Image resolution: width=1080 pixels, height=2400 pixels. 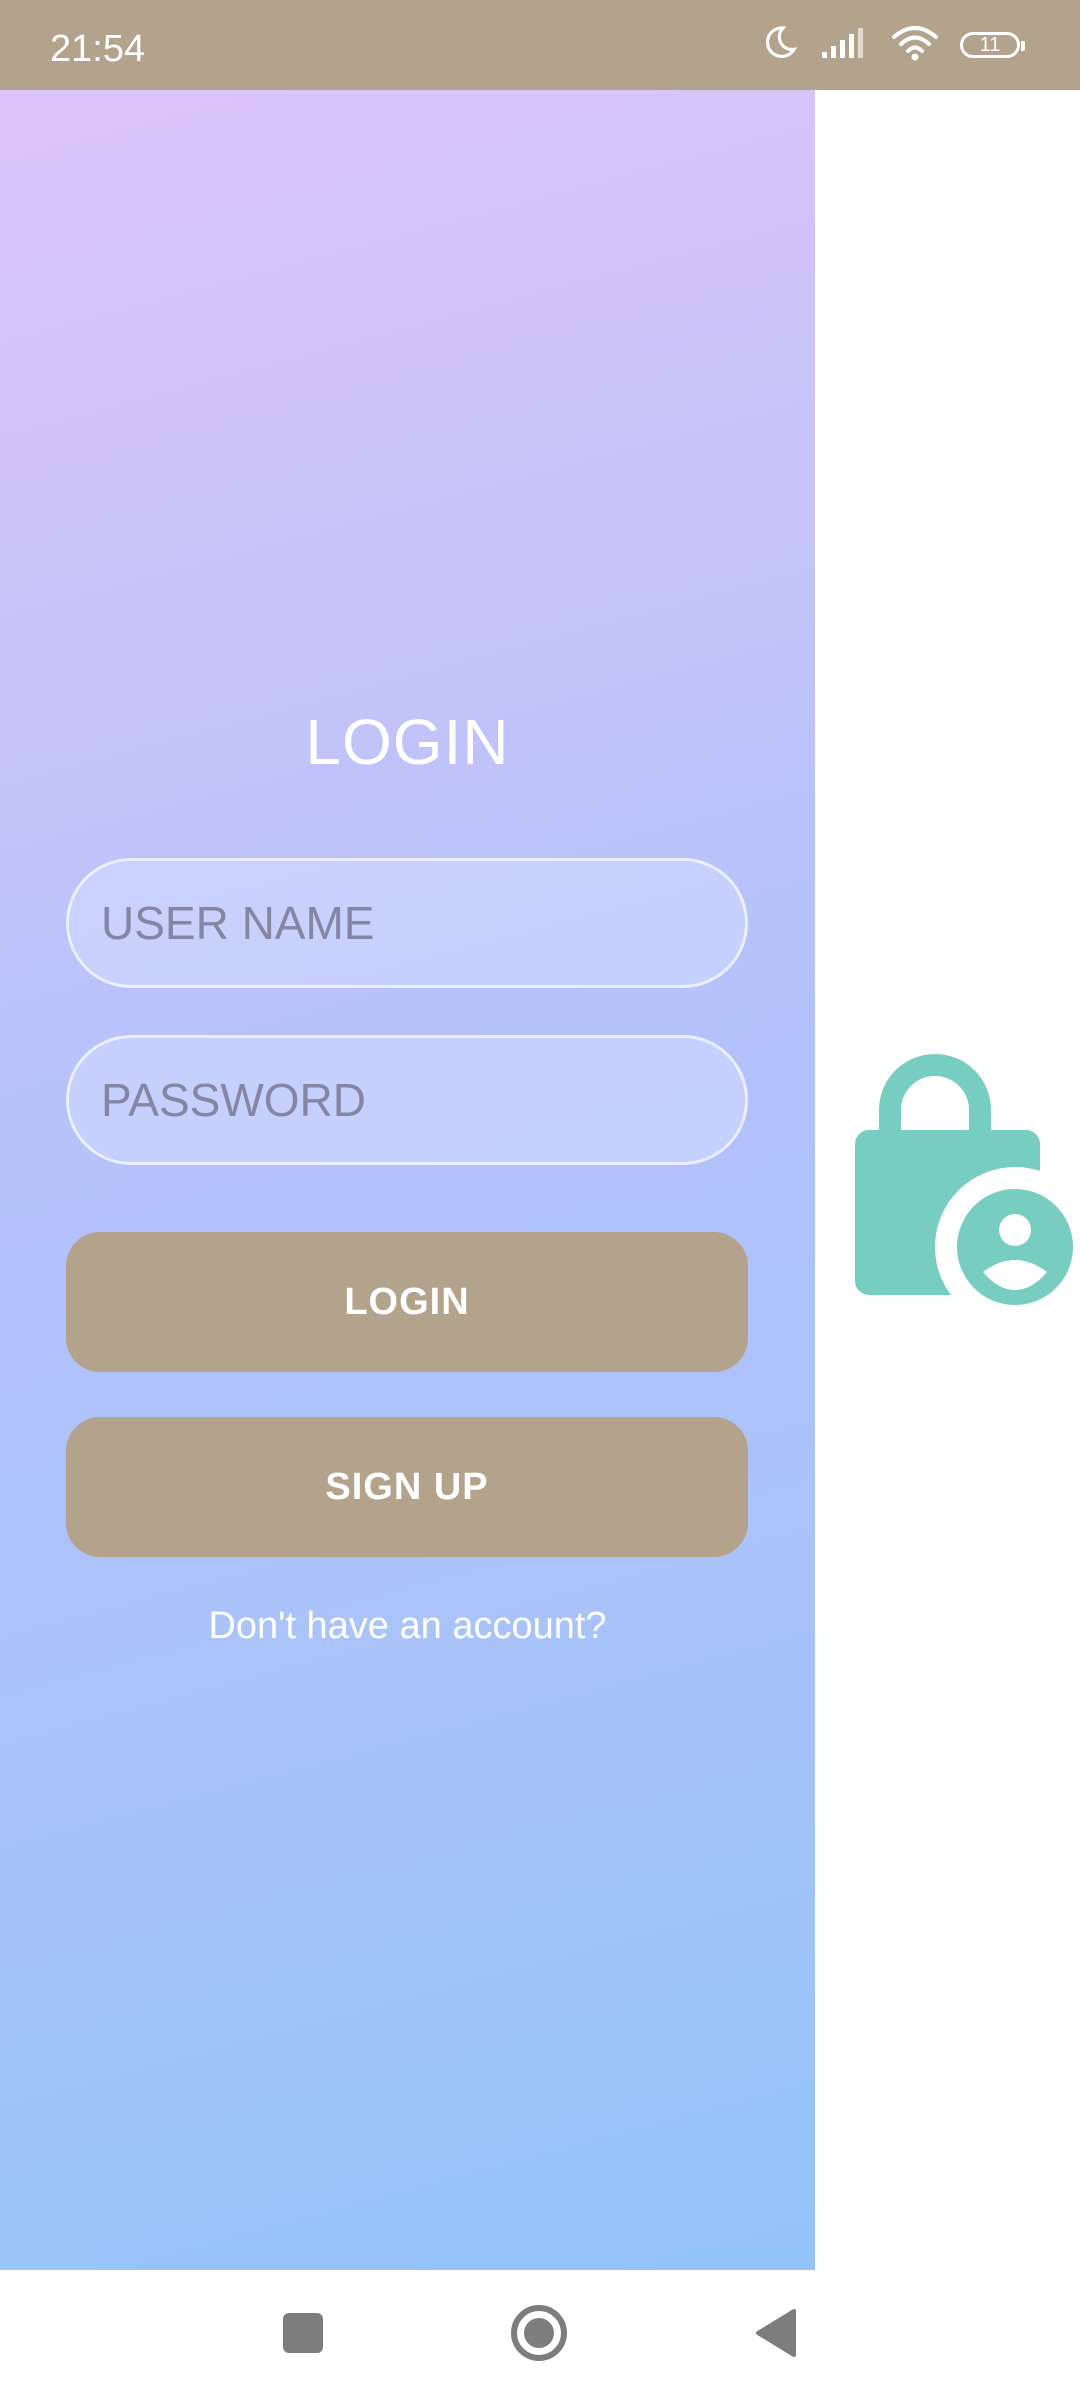 I want to click on status-time: 21:54, so click(x=98, y=49).